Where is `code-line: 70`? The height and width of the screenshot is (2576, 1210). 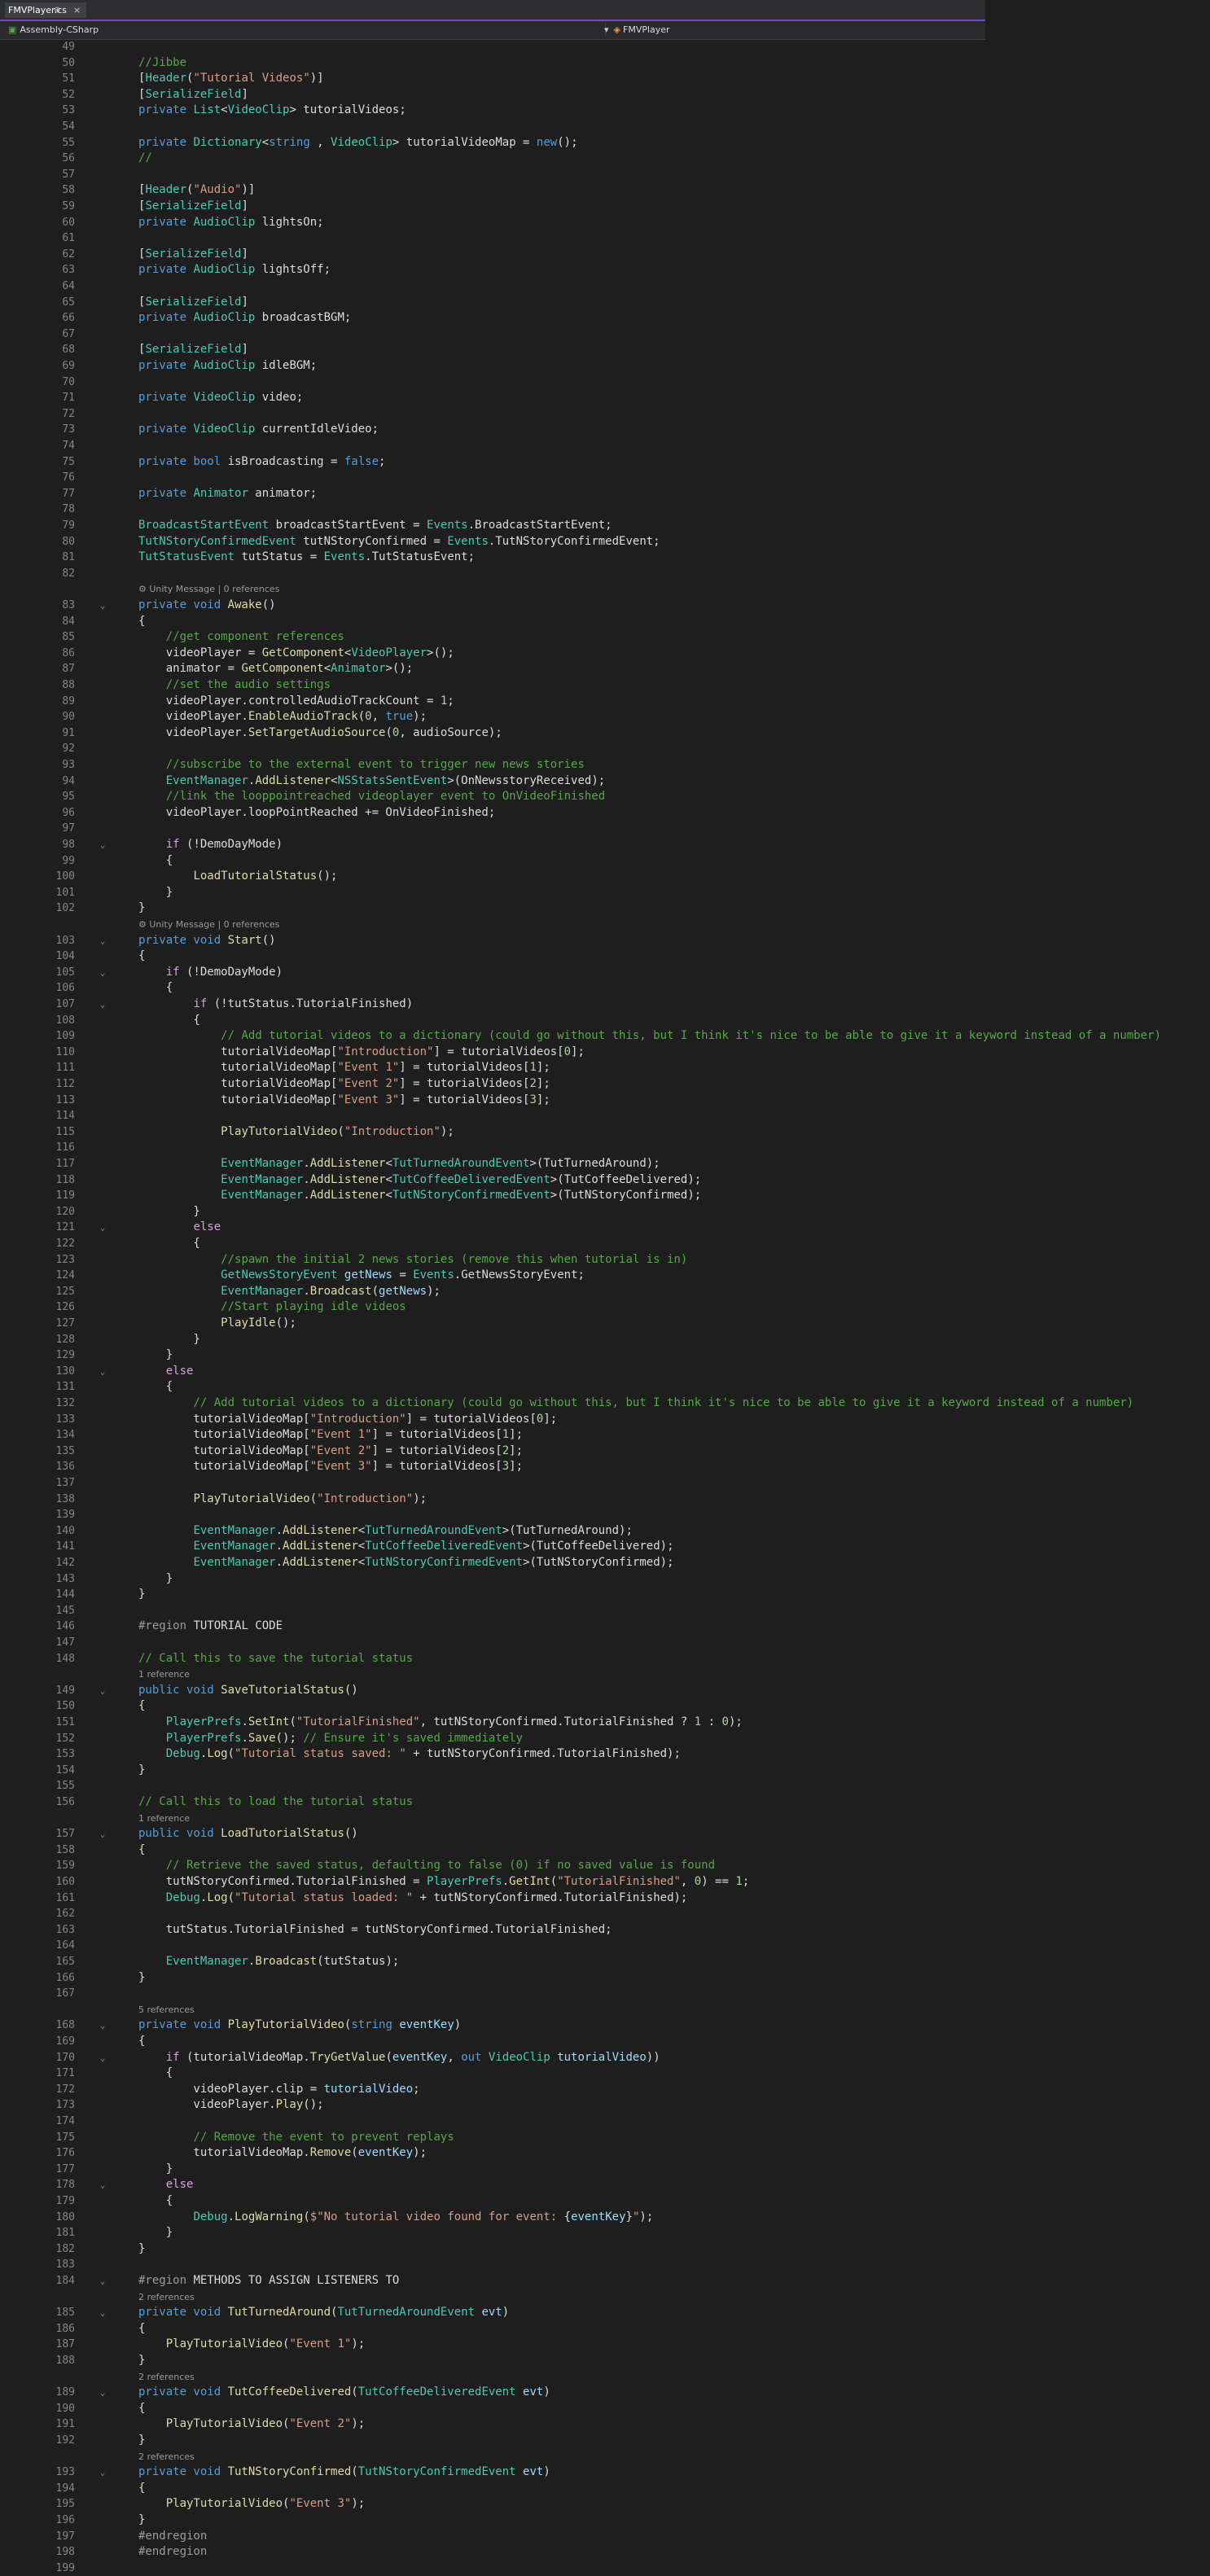 code-line: 70 is located at coordinates (605, 382).